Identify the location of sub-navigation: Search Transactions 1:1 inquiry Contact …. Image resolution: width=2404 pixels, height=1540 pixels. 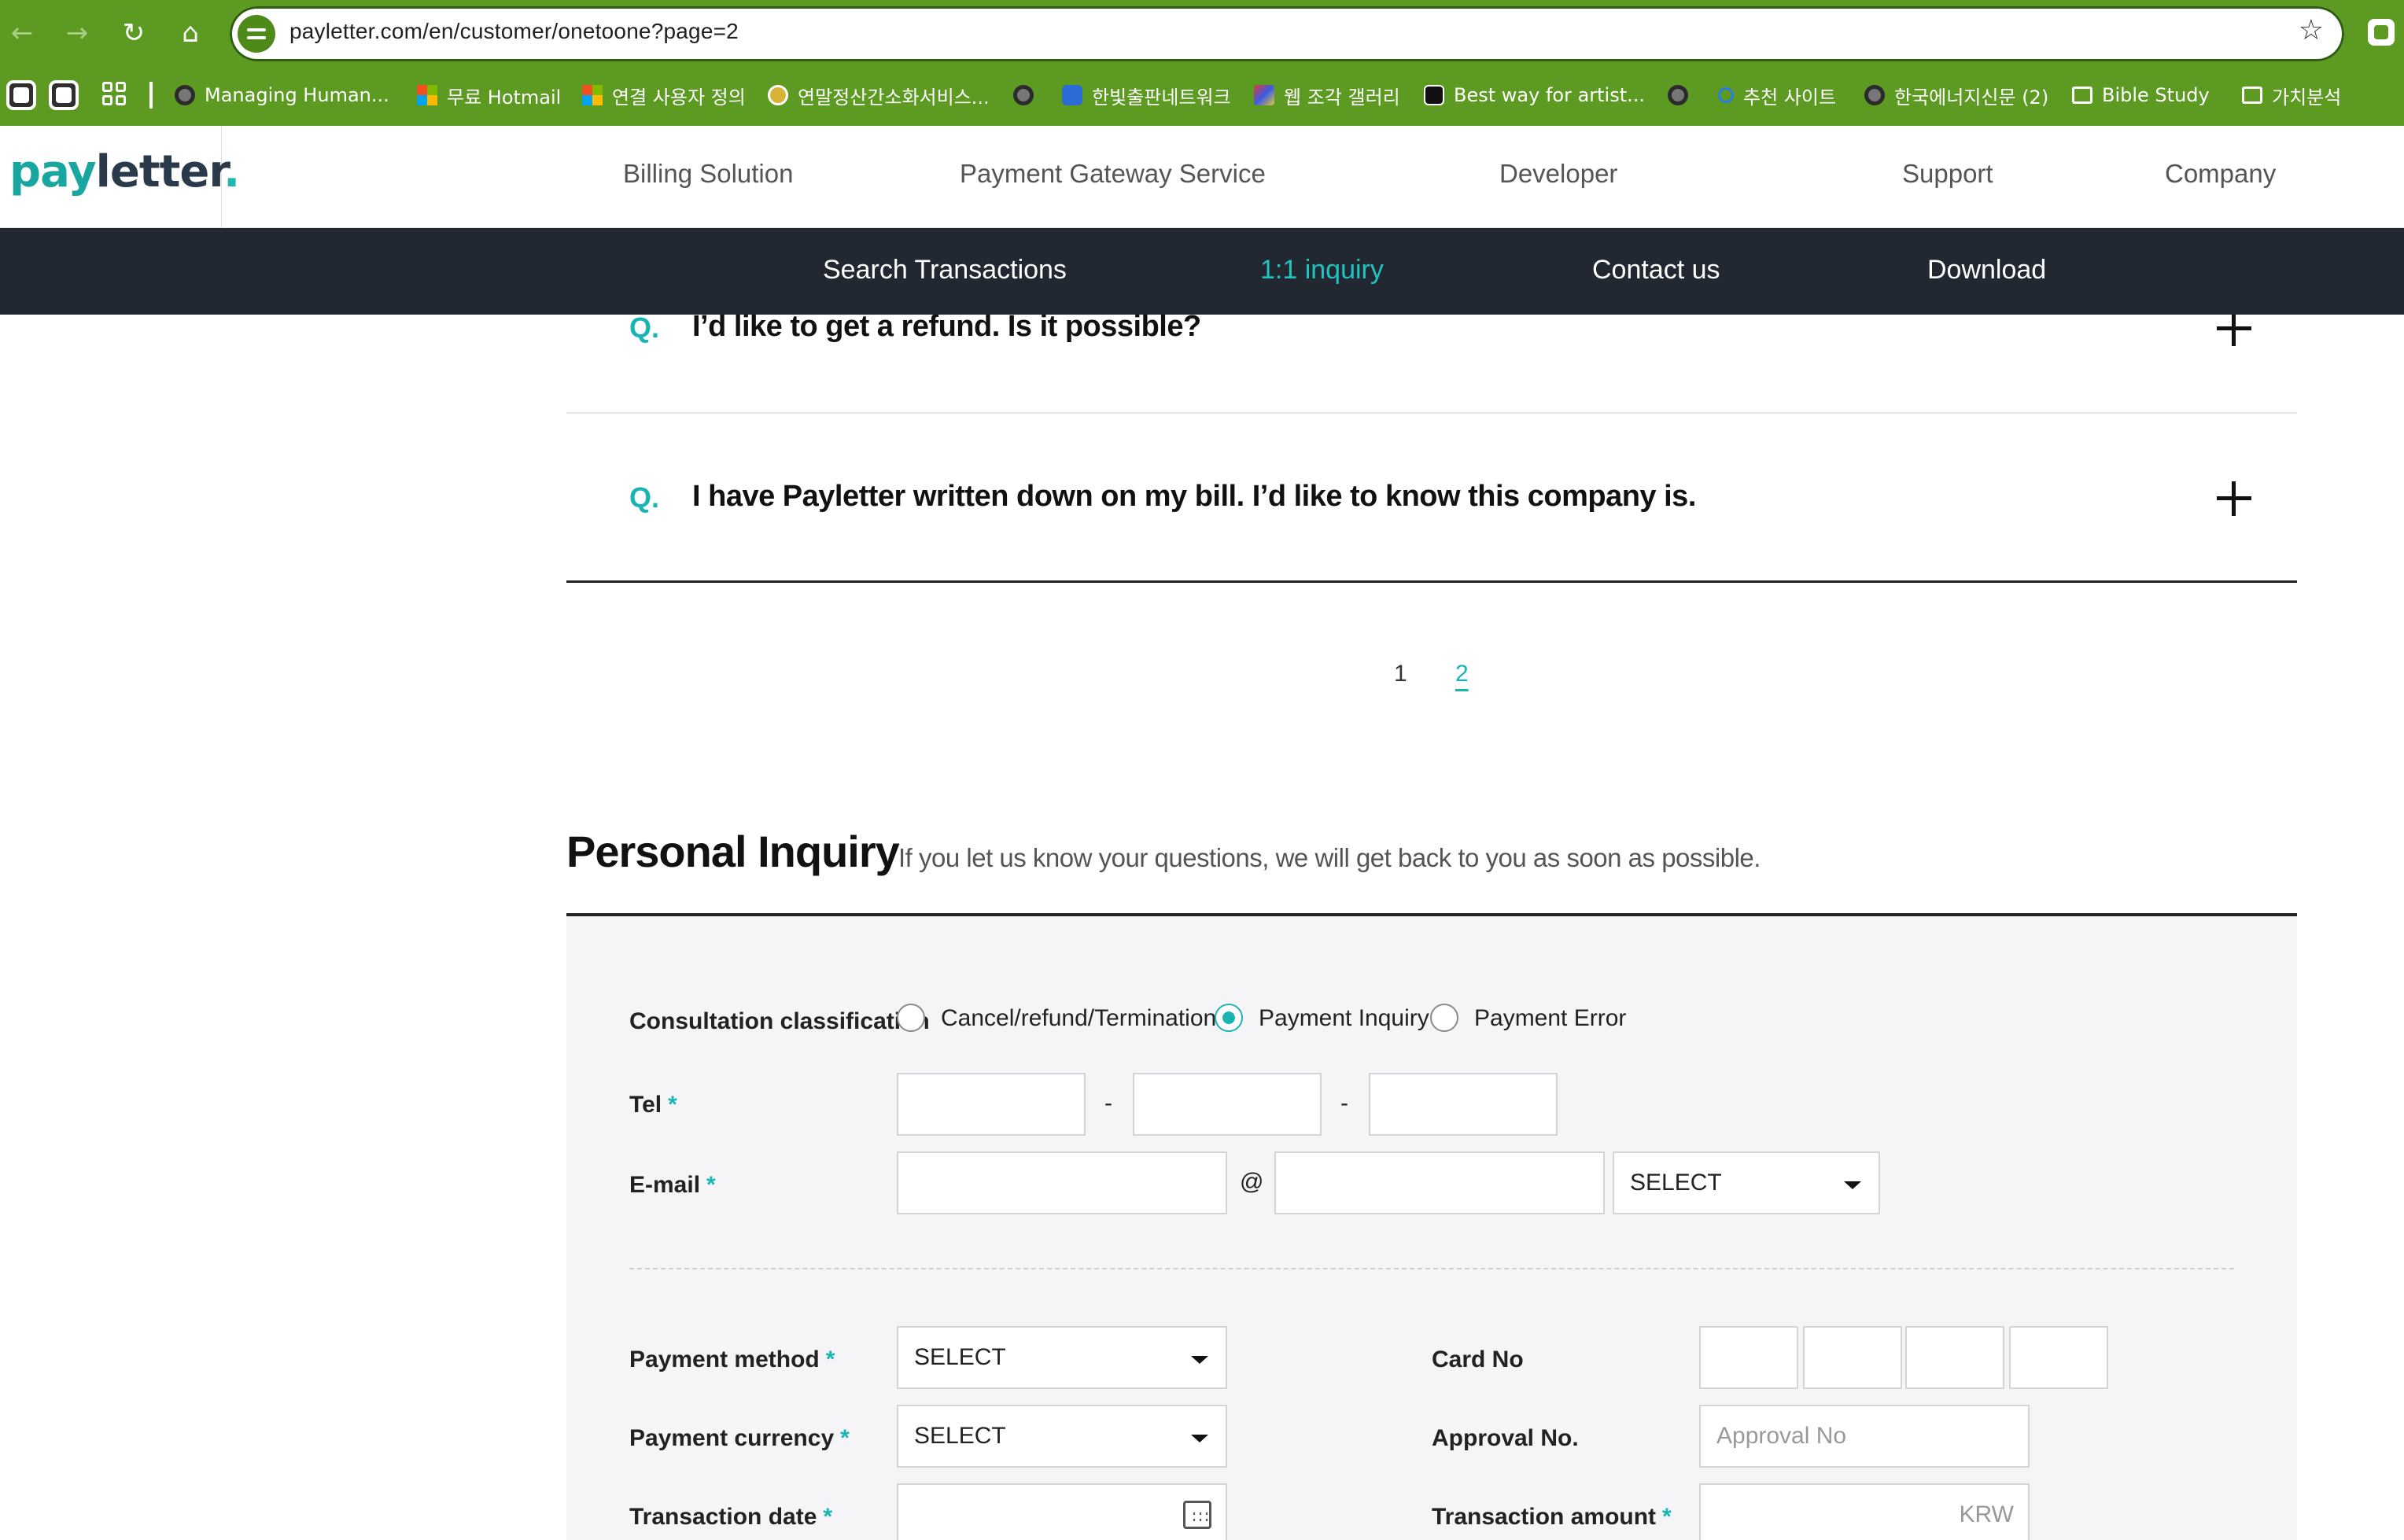
(1202, 271).